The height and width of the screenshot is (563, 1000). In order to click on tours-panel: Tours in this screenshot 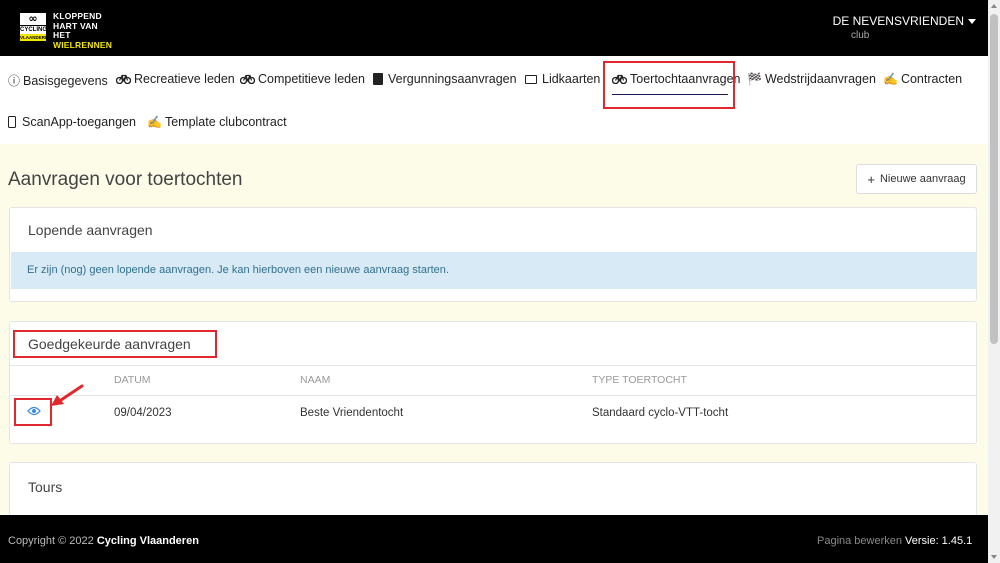, I will do `click(493, 492)`.